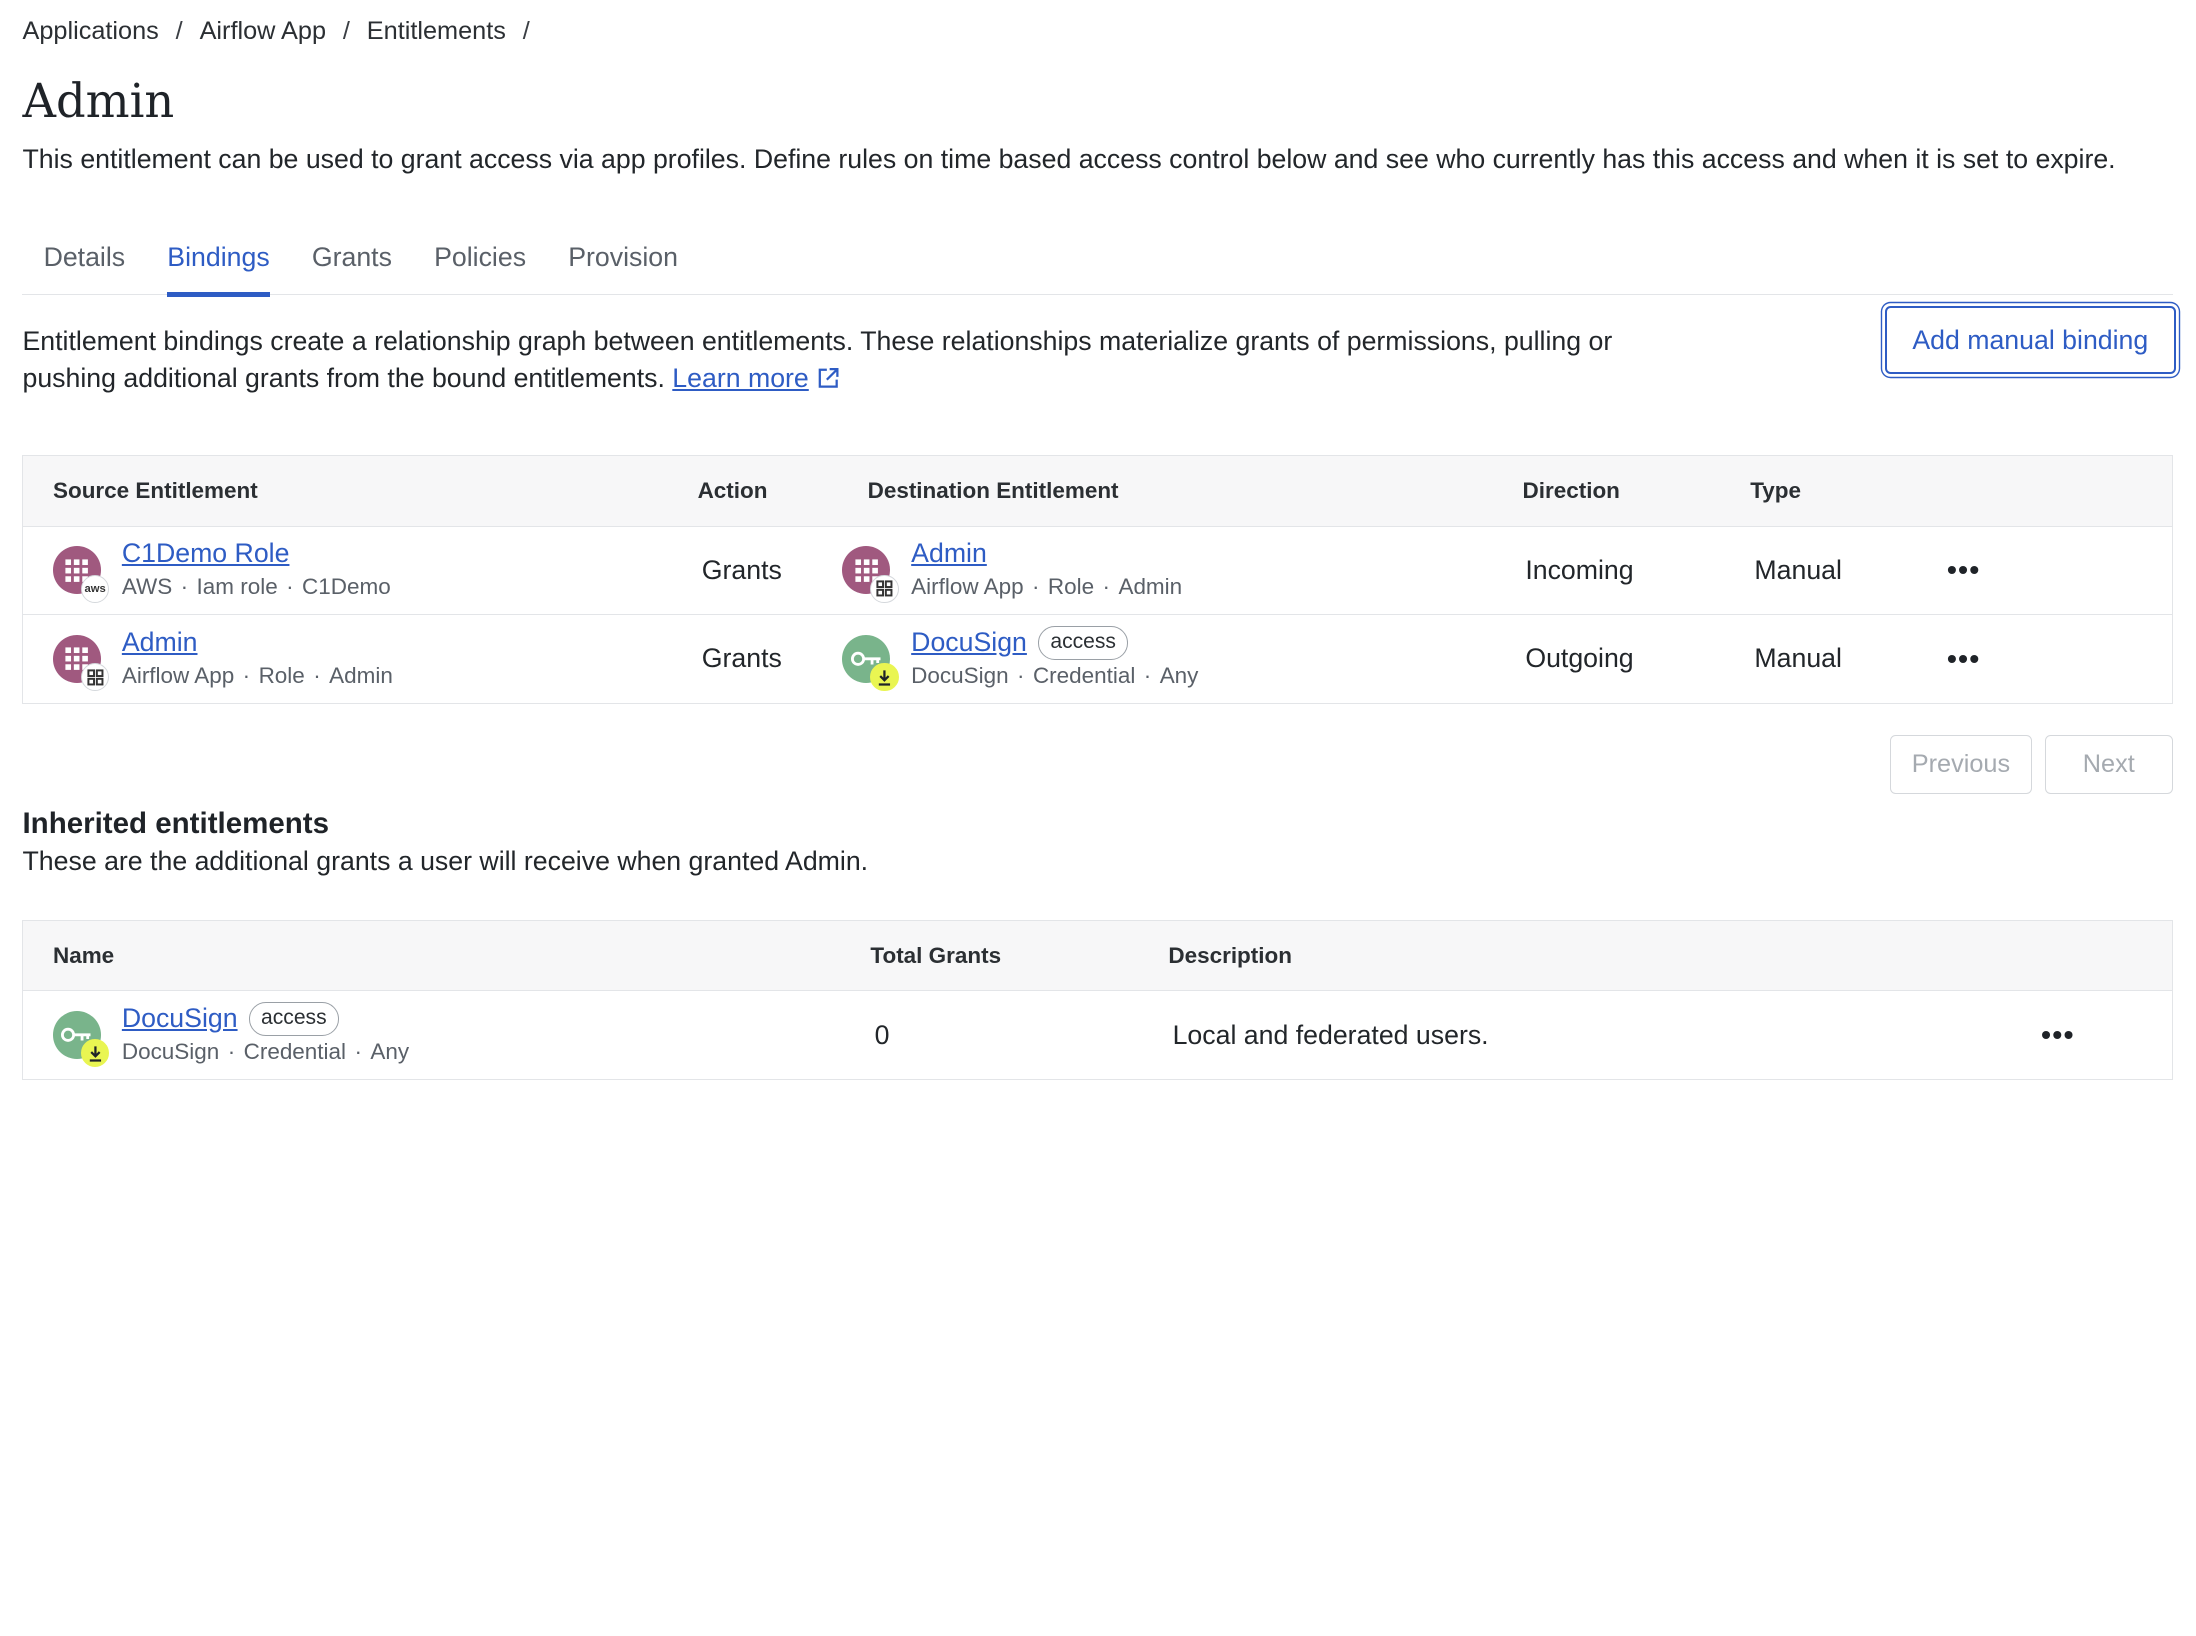  What do you see at coordinates (1097, 764) in the screenshot?
I see `pagination: Previous Next` at bounding box center [1097, 764].